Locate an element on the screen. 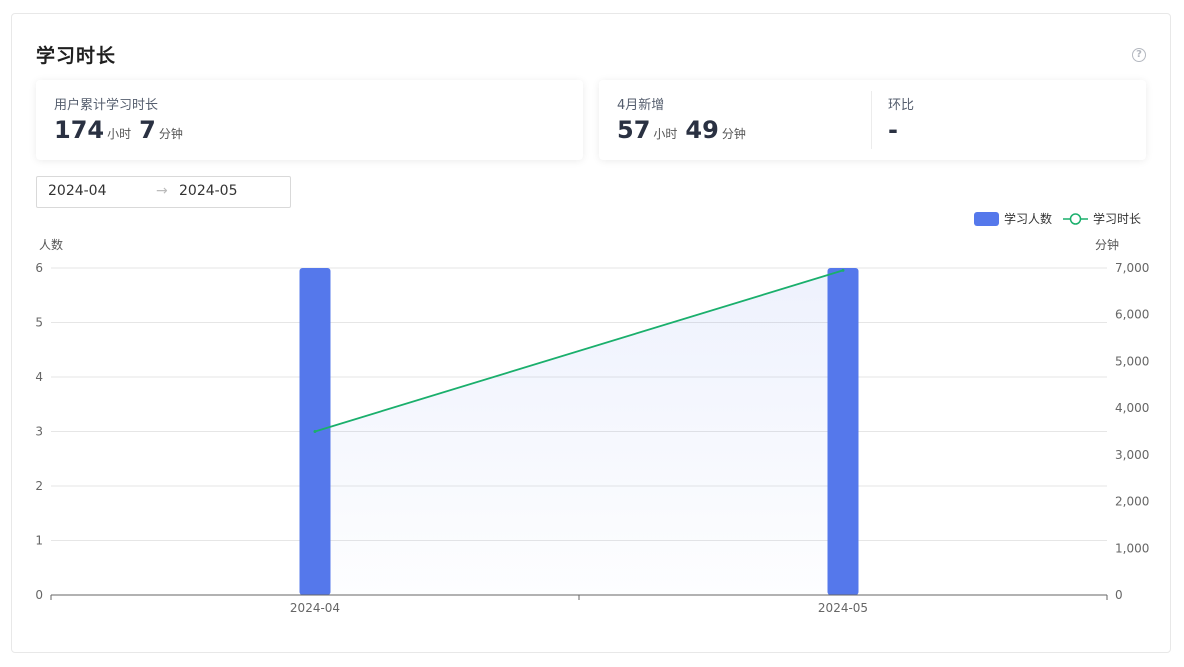 Image resolution: width=1184 pixels, height=667 pixels. right-tick-label: 7,000 is located at coordinates (1132, 268).